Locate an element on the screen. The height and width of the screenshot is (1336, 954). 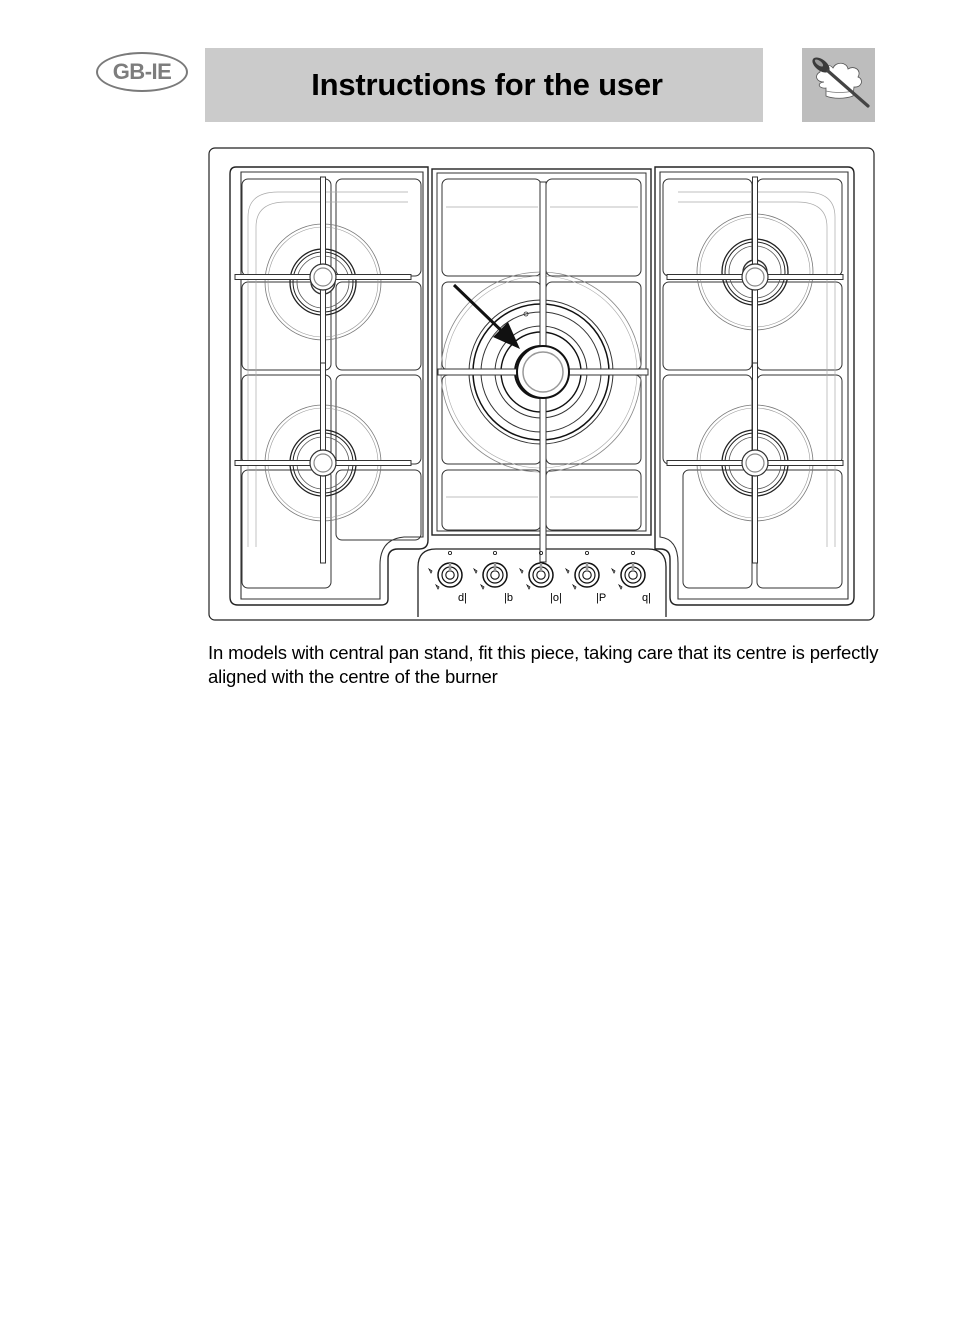
page-title: Instructions for the user is located at coordinates (487, 84).